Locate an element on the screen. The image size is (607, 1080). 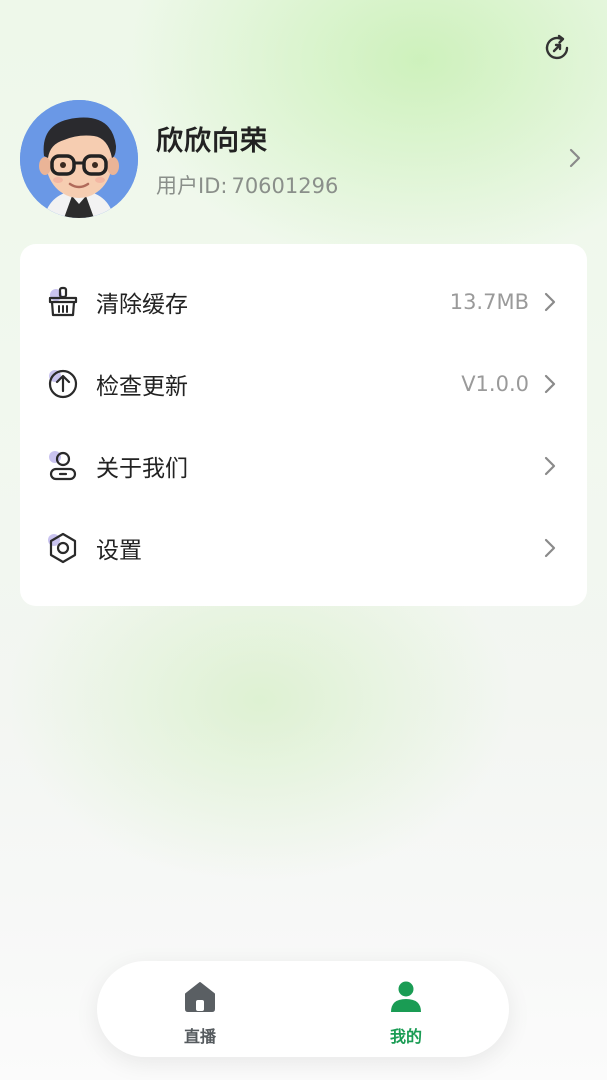
menu-label: 清除缓存 is located at coordinates (142, 305).